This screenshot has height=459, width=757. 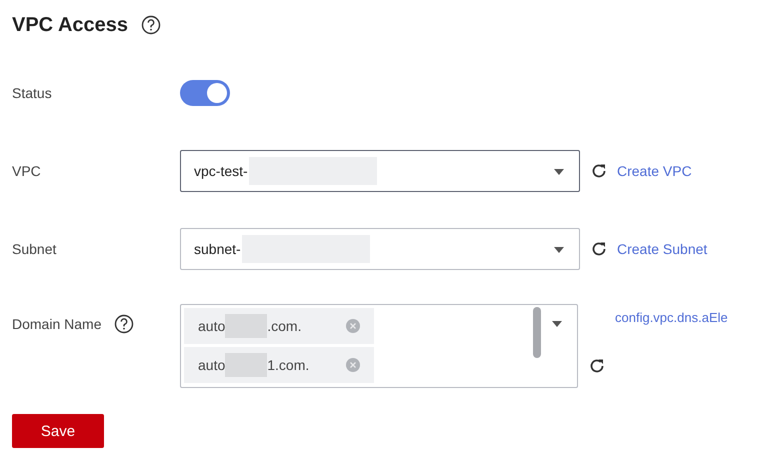 I want to click on section-title: VPC Access, so click(x=70, y=25).